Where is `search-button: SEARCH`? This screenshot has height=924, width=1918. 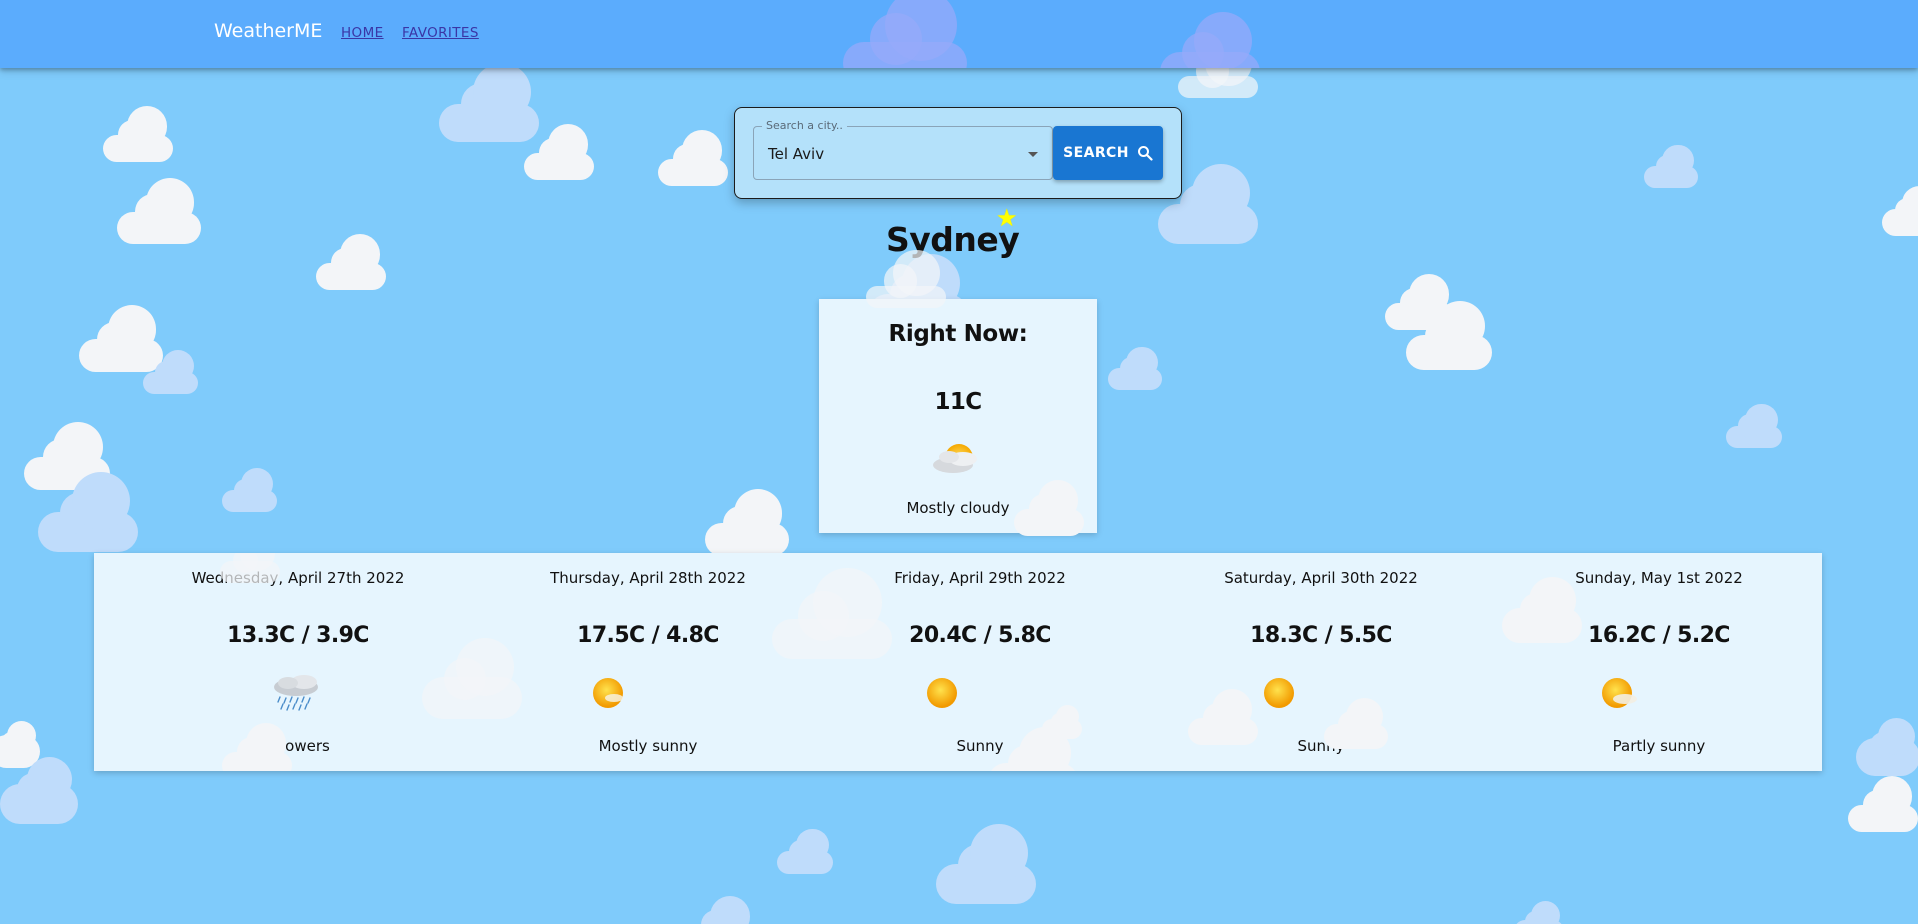
search-button: SEARCH is located at coordinates (1108, 153).